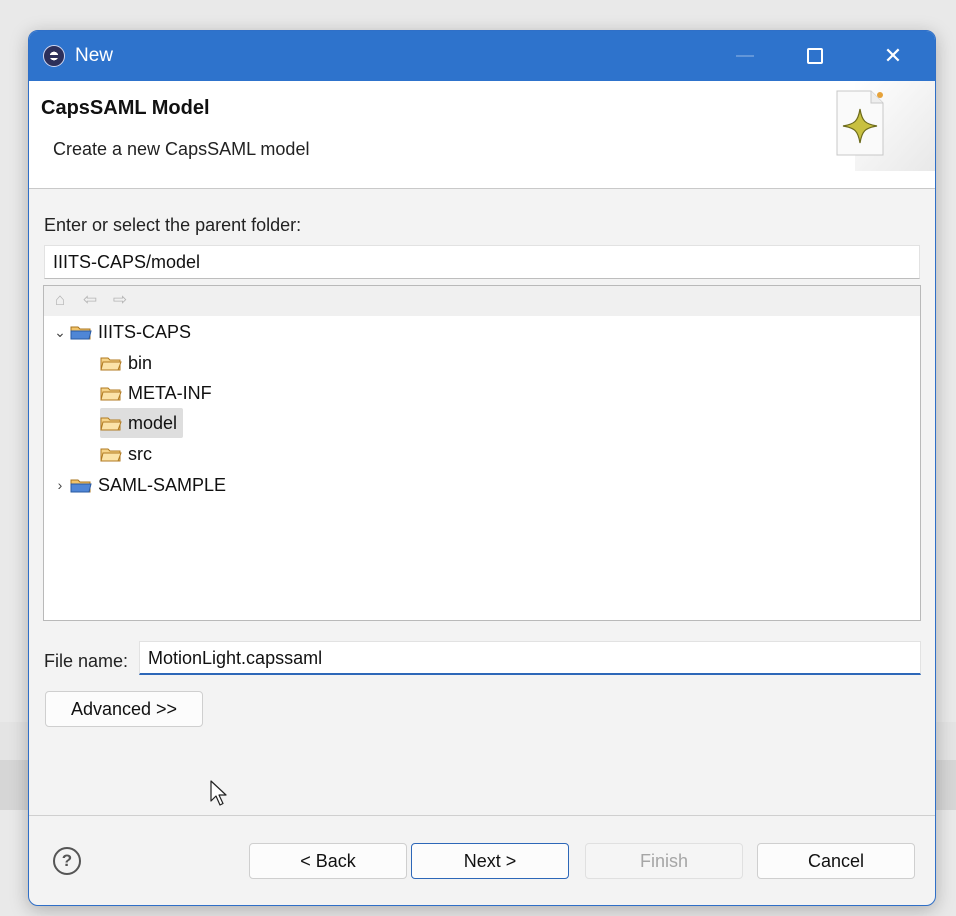 Image resolution: width=956 pixels, height=916 pixels. What do you see at coordinates (162, 484) in the screenshot?
I see `tree-item-label: SAML-SAMPLE` at bounding box center [162, 484].